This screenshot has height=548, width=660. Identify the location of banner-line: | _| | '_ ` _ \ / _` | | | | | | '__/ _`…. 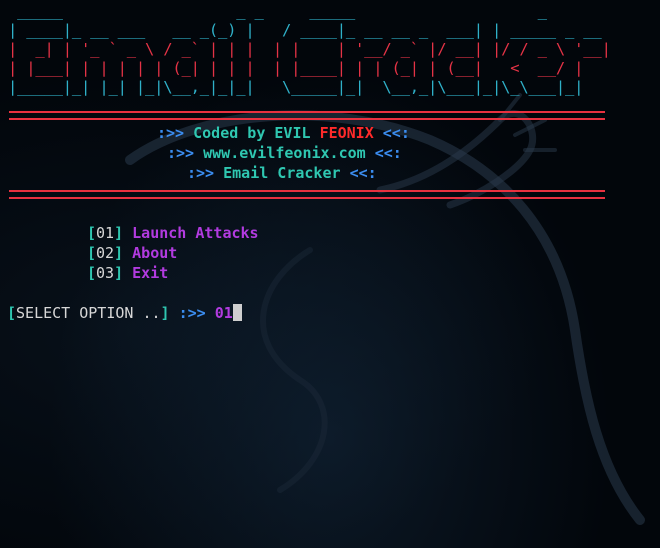
(309, 49).